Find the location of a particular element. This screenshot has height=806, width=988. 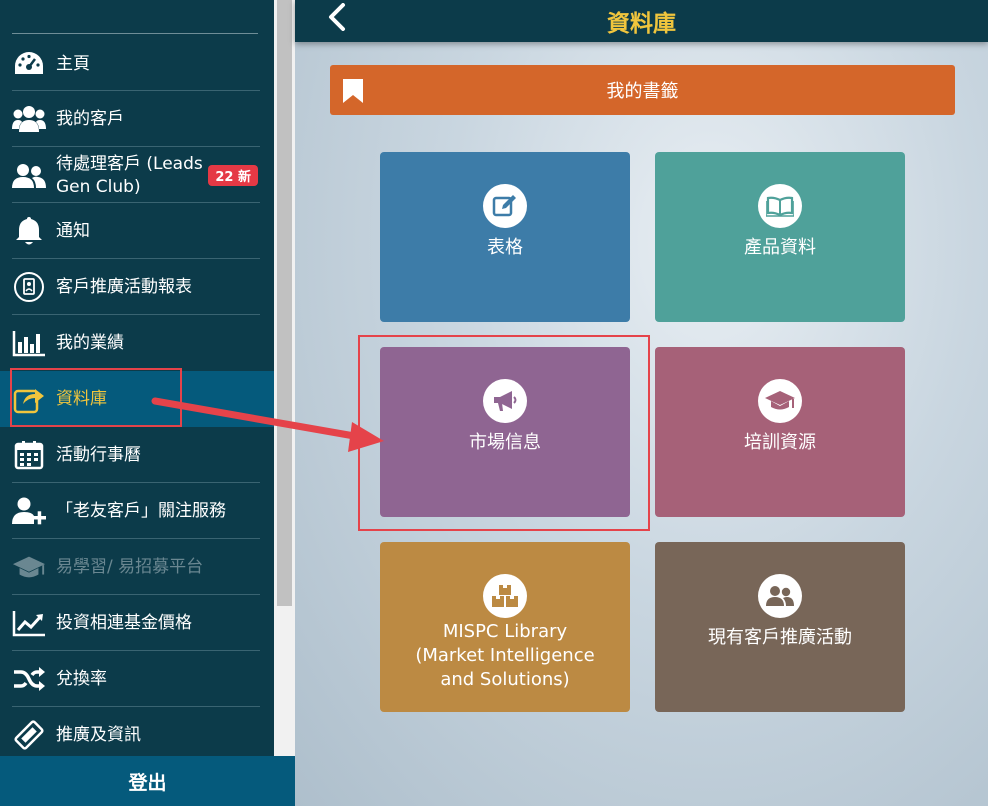

calendar-icon is located at coordinates (29, 455).